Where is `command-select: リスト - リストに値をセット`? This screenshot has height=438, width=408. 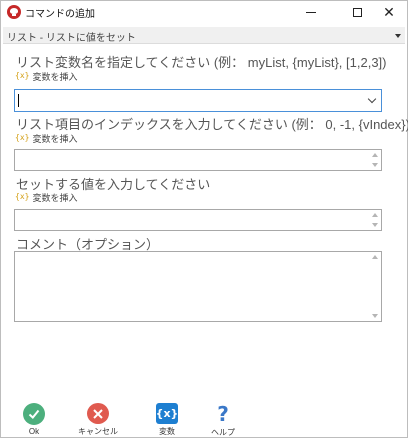
command-select: リスト - リストに値をセット is located at coordinates (204, 35).